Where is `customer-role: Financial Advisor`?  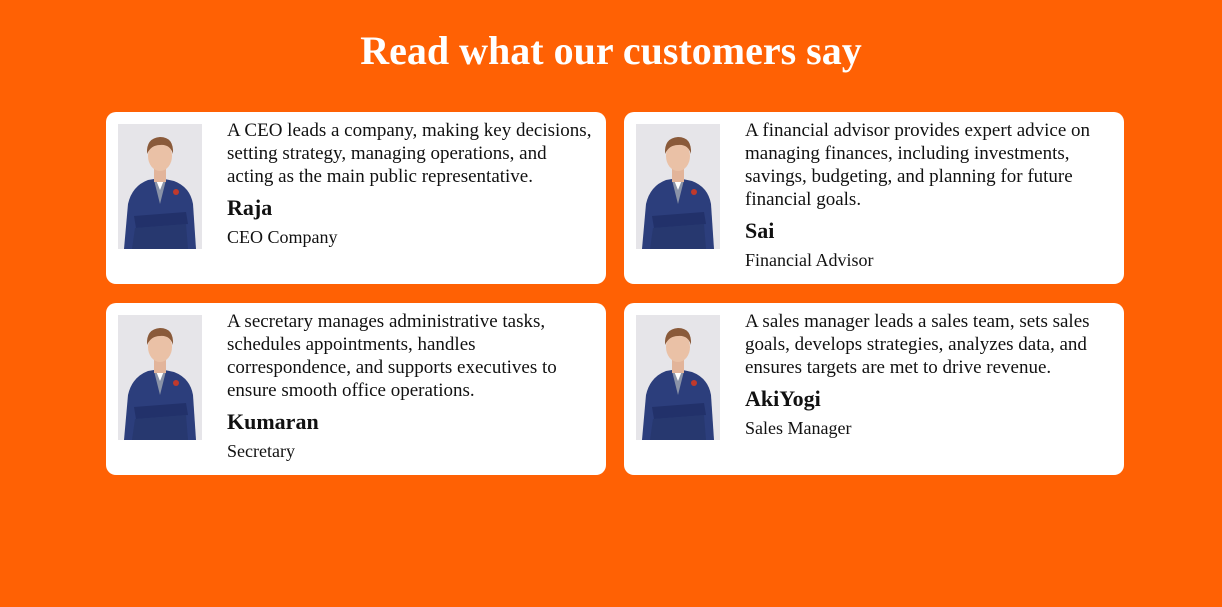
customer-role: Financial Advisor is located at coordinates (809, 260).